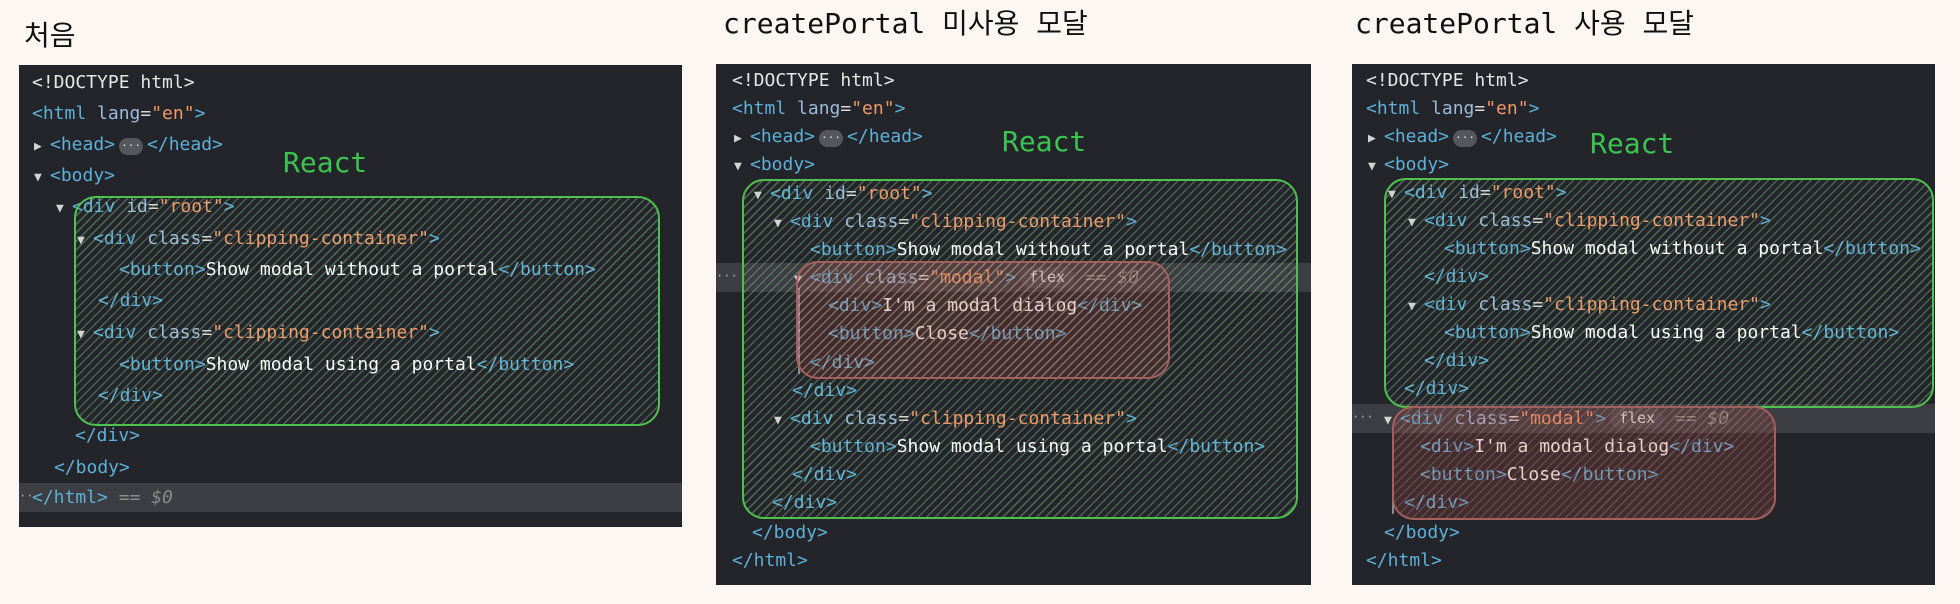 This screenshot has height=604, width=1960. What do you see at coordinates (50, 35) in the screenshot?
I see `panel-title-initial: 처음` at bounding box center [50, 35].